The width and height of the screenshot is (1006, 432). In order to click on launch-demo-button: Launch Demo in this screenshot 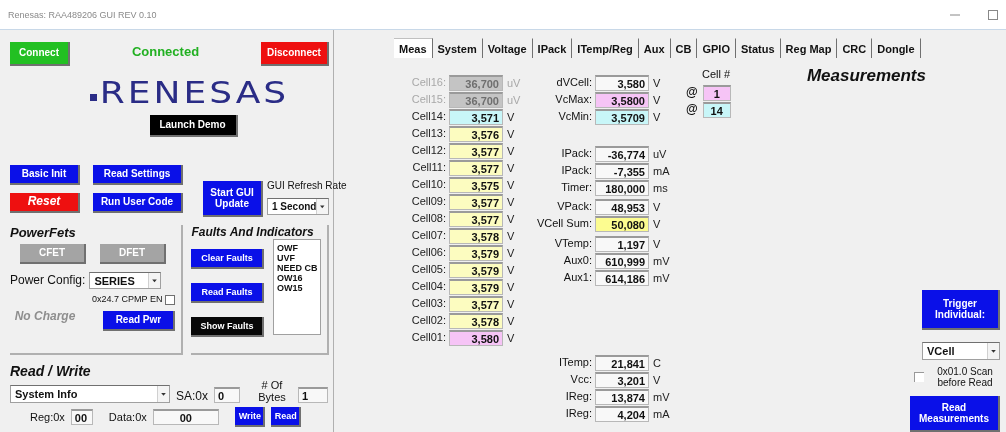, I will do `click(193, 126)`.